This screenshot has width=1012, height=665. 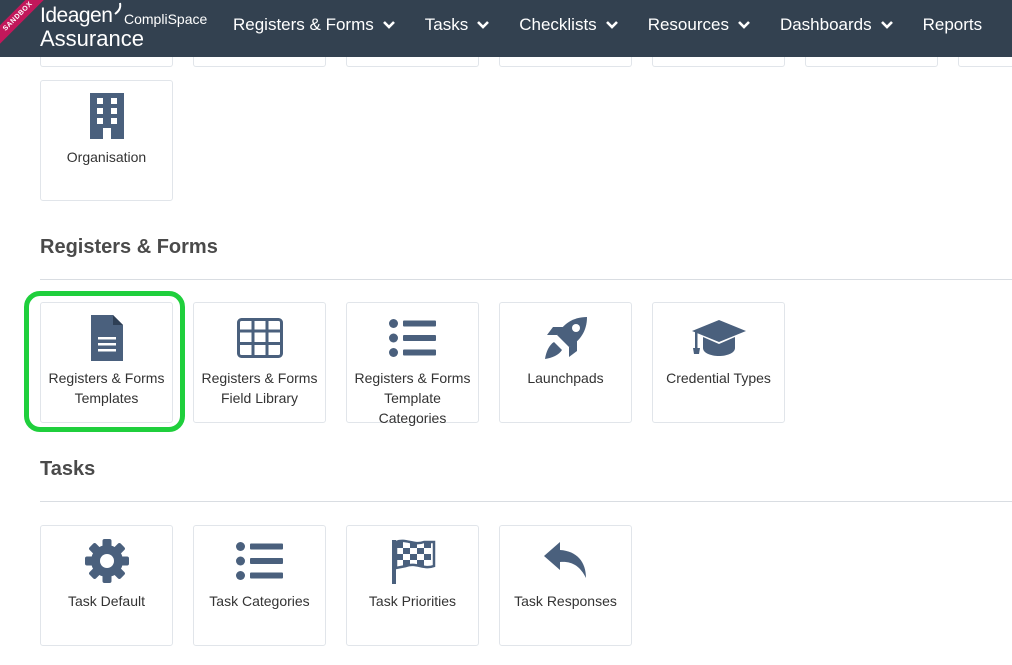 I want to click on tile-registers-forms-templates: Registers & Forms Templates, so click(x=106, y=362).